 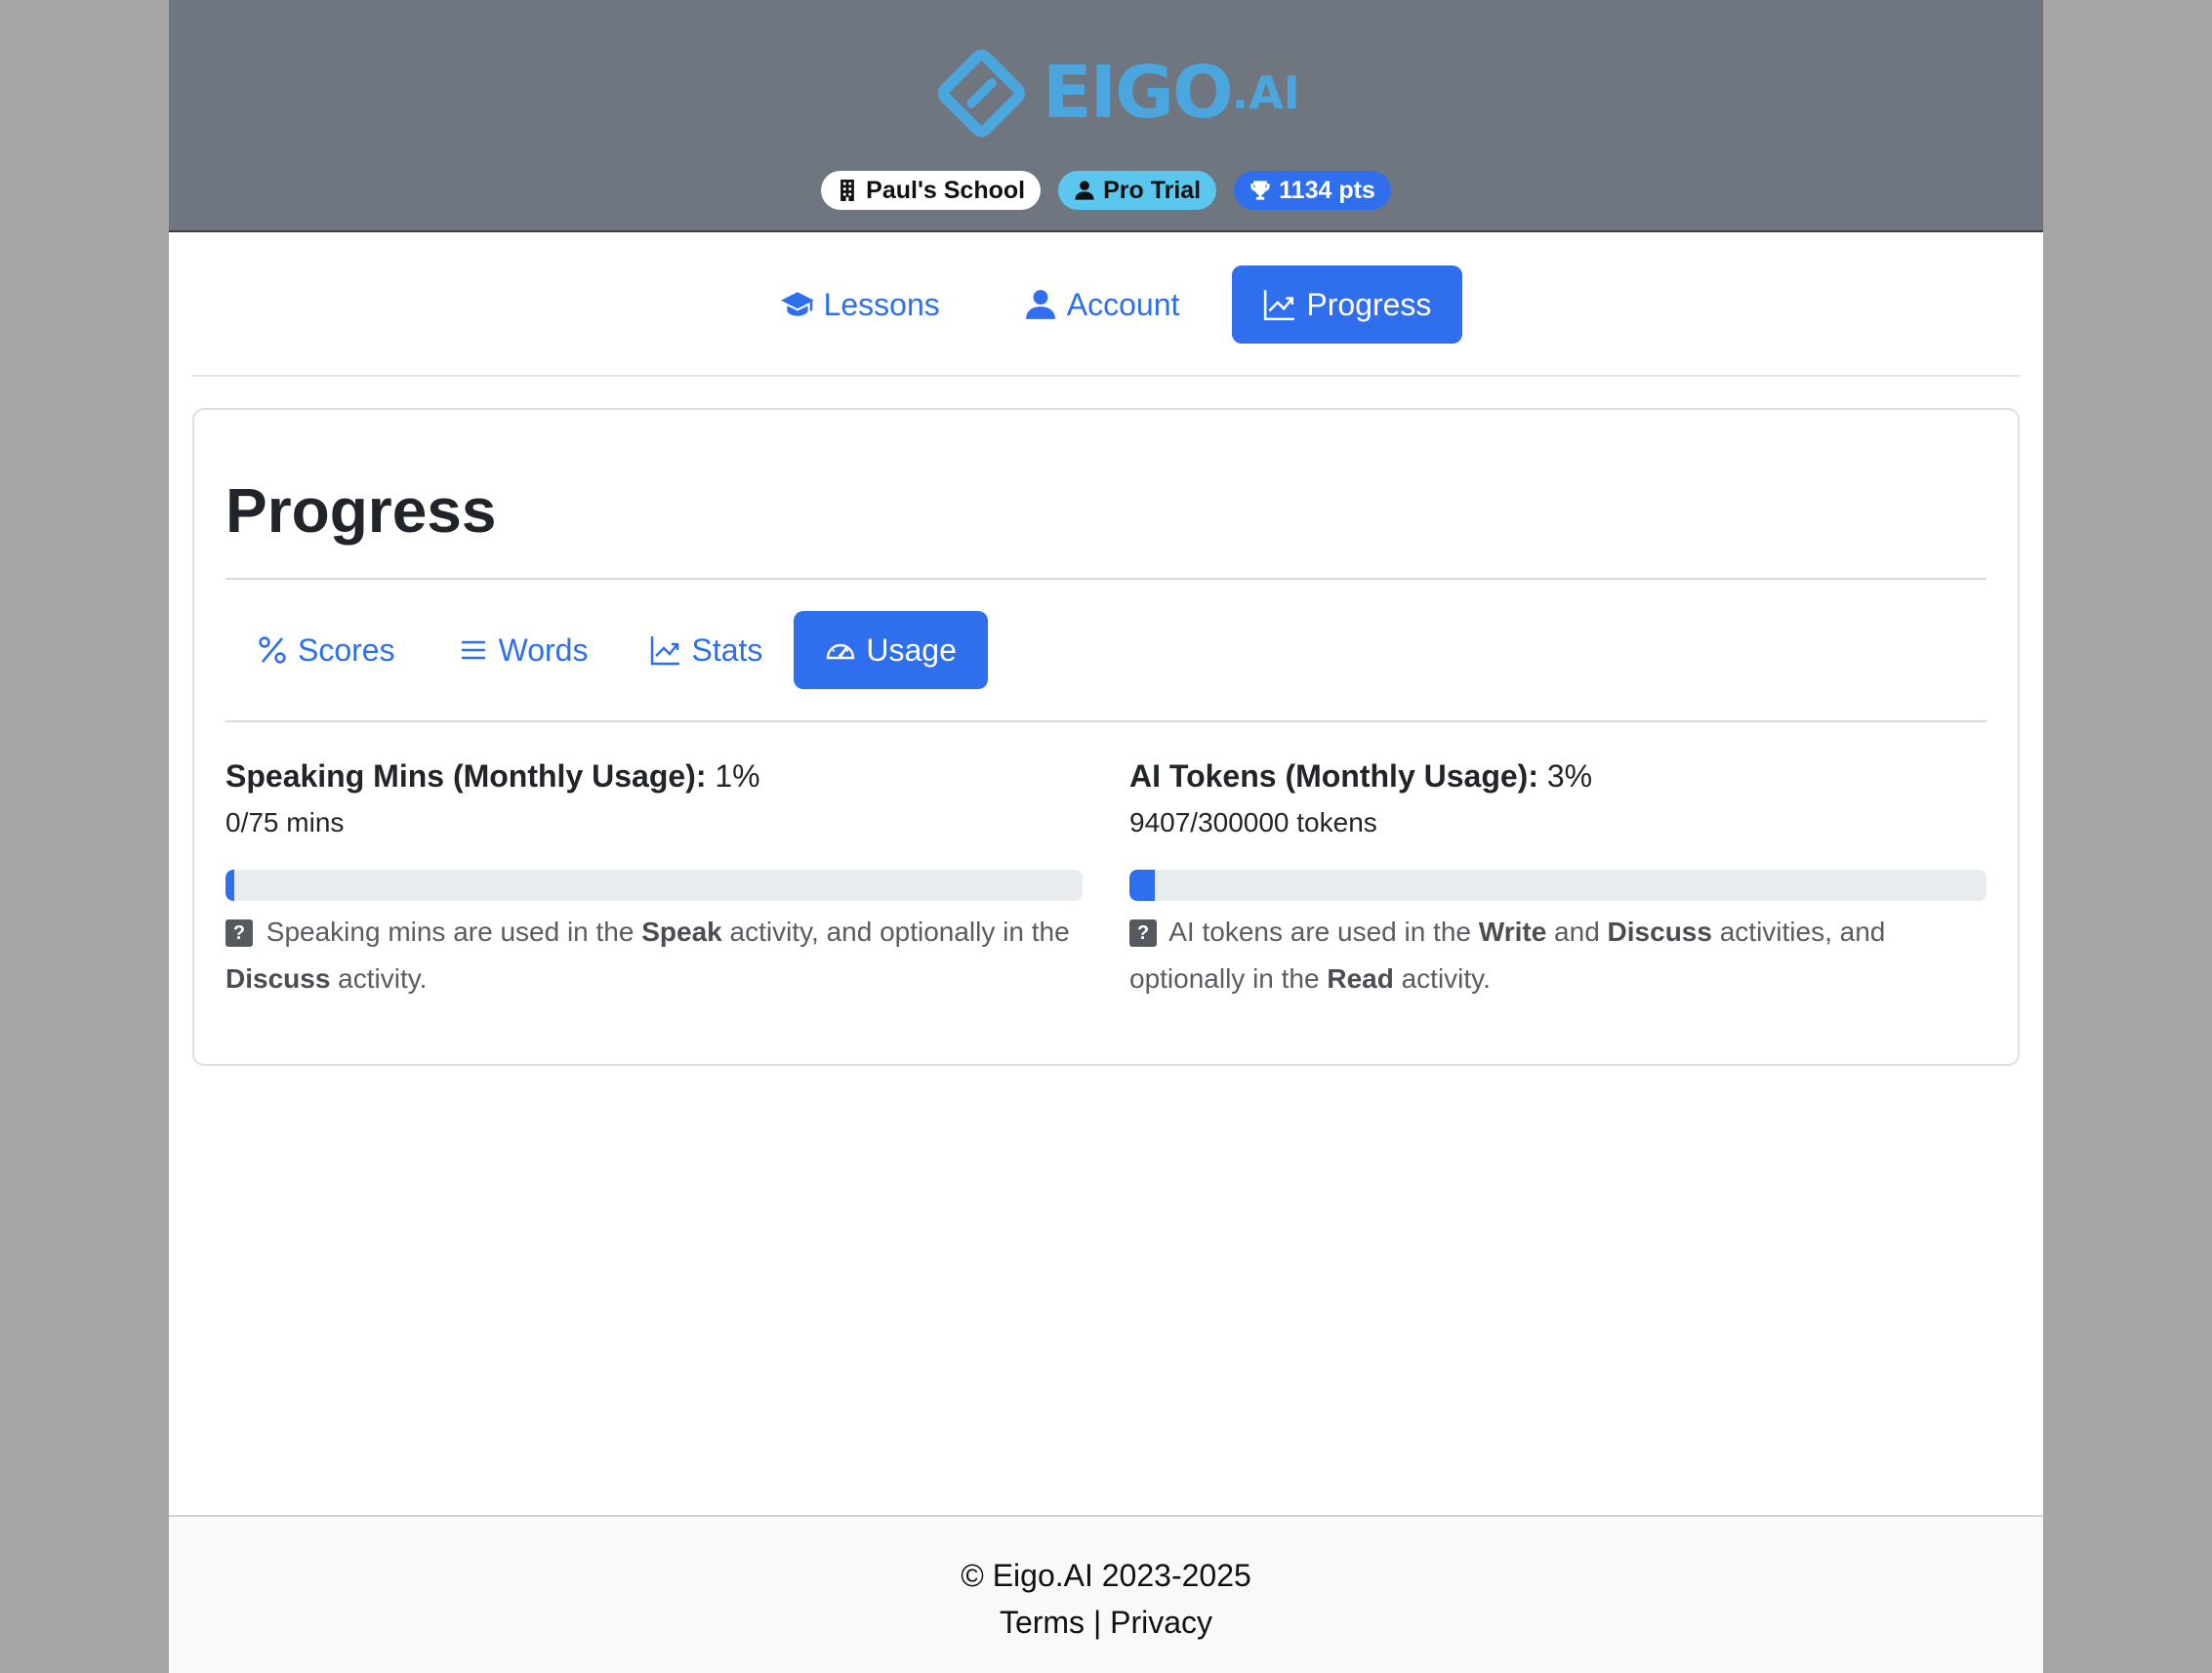 I want to click on nav-account: Account, so click(x=1102, y=305).